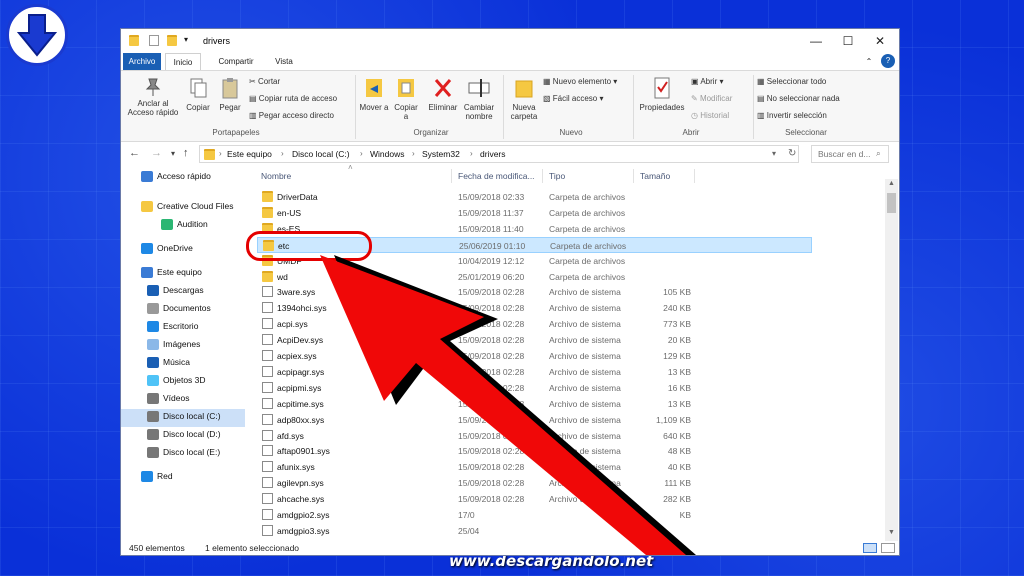  Describe the element at coordinates (276, 176) in the screenshot. I see `column-header-name: Nombre` at that location.